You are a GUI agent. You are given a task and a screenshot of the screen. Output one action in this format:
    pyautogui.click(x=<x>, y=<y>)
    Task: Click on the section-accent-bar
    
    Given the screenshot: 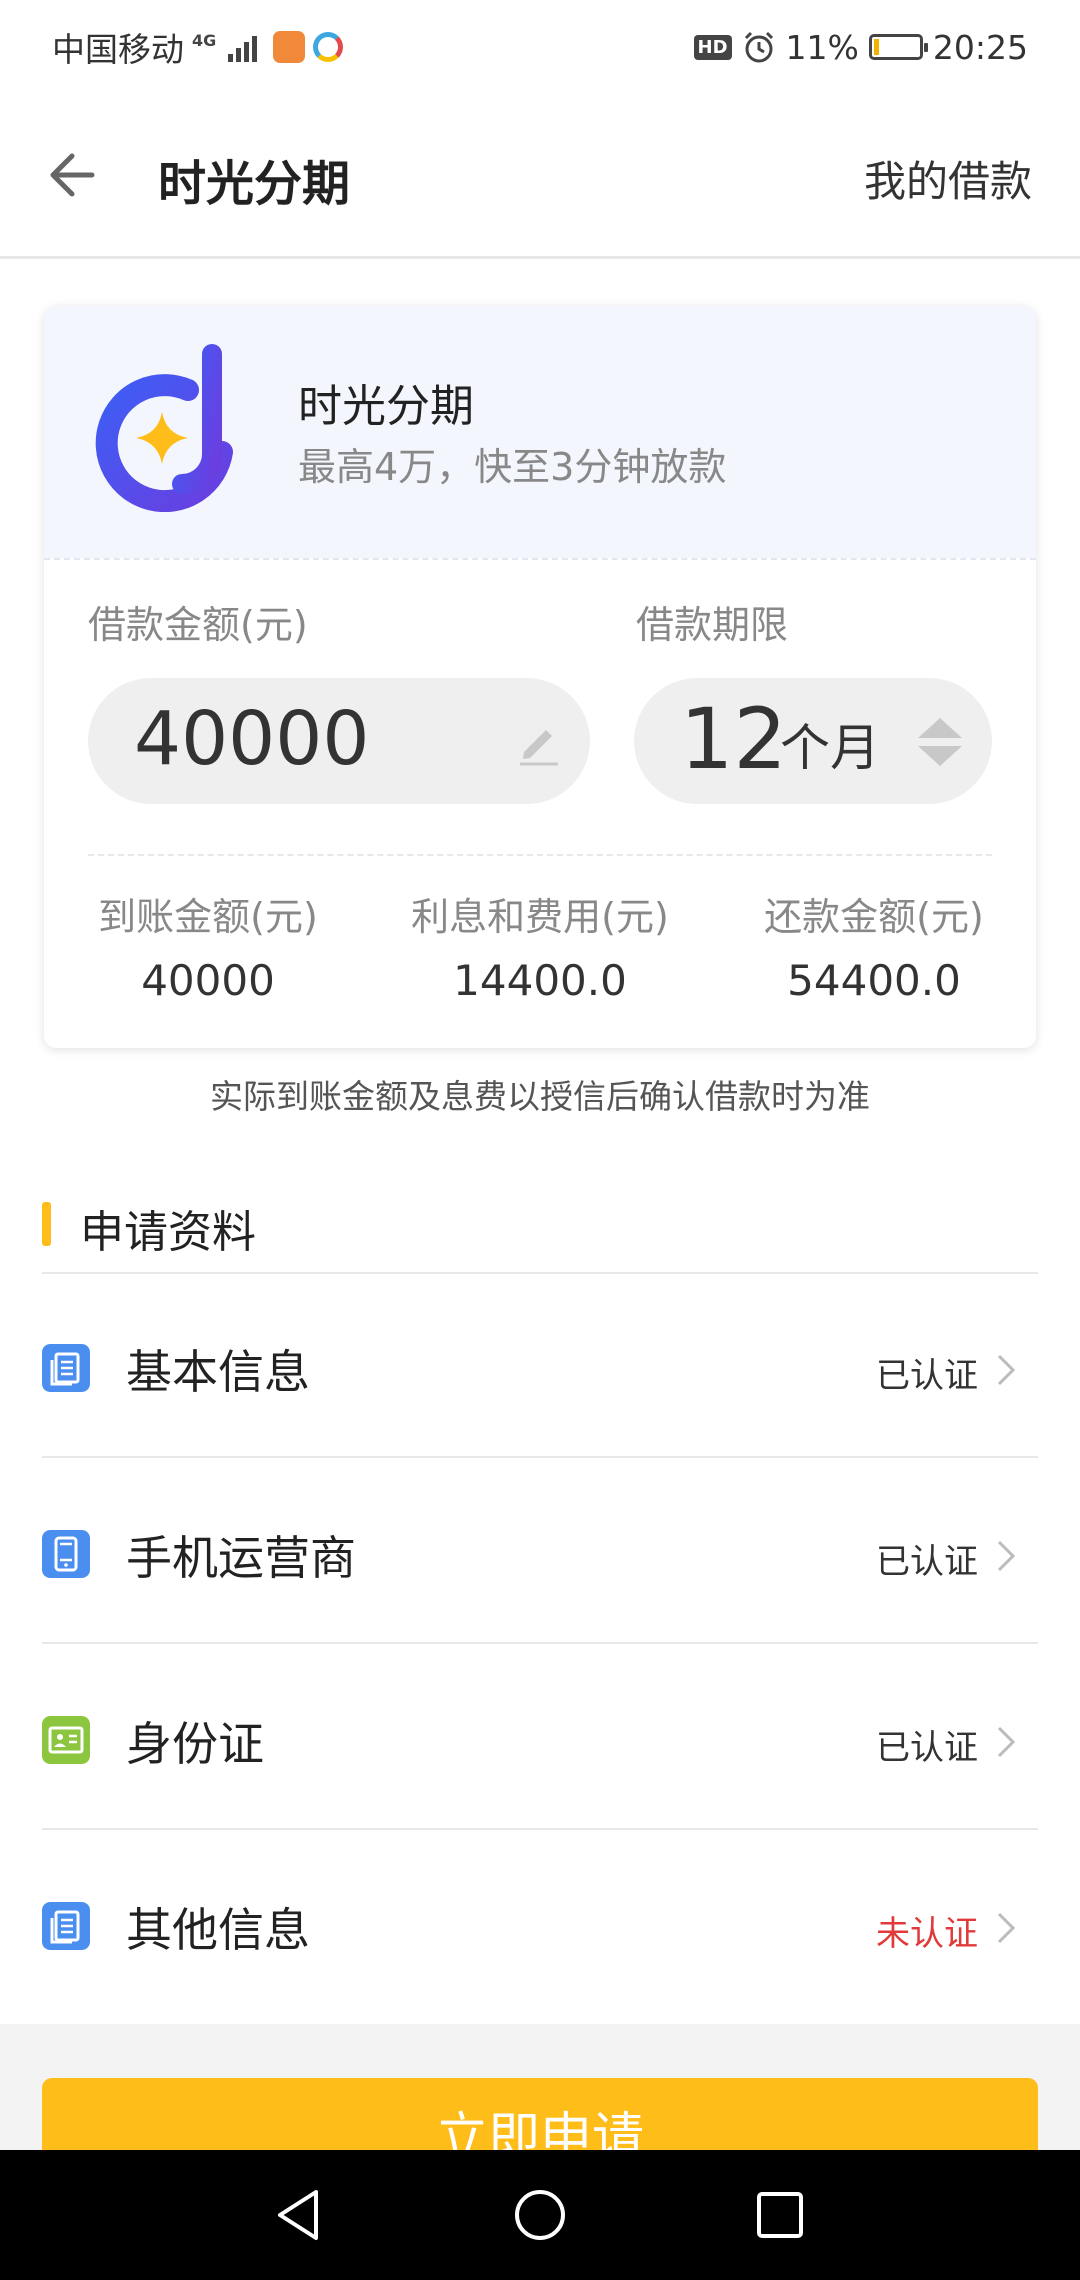 What is the action you would take?
    pyautogui.click(x=46, y=1224)
    